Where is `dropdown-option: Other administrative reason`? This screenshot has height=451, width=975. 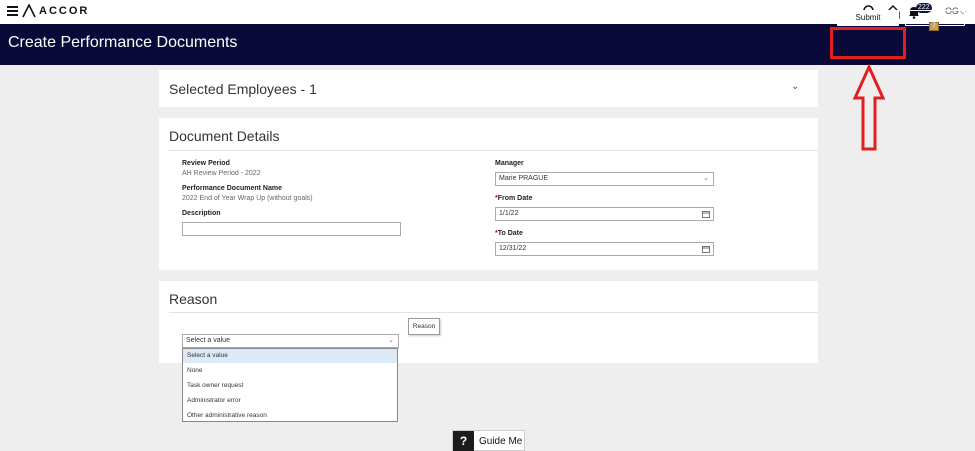 dropdown-option: Other administrative reason is located at coordinates (290, 416).